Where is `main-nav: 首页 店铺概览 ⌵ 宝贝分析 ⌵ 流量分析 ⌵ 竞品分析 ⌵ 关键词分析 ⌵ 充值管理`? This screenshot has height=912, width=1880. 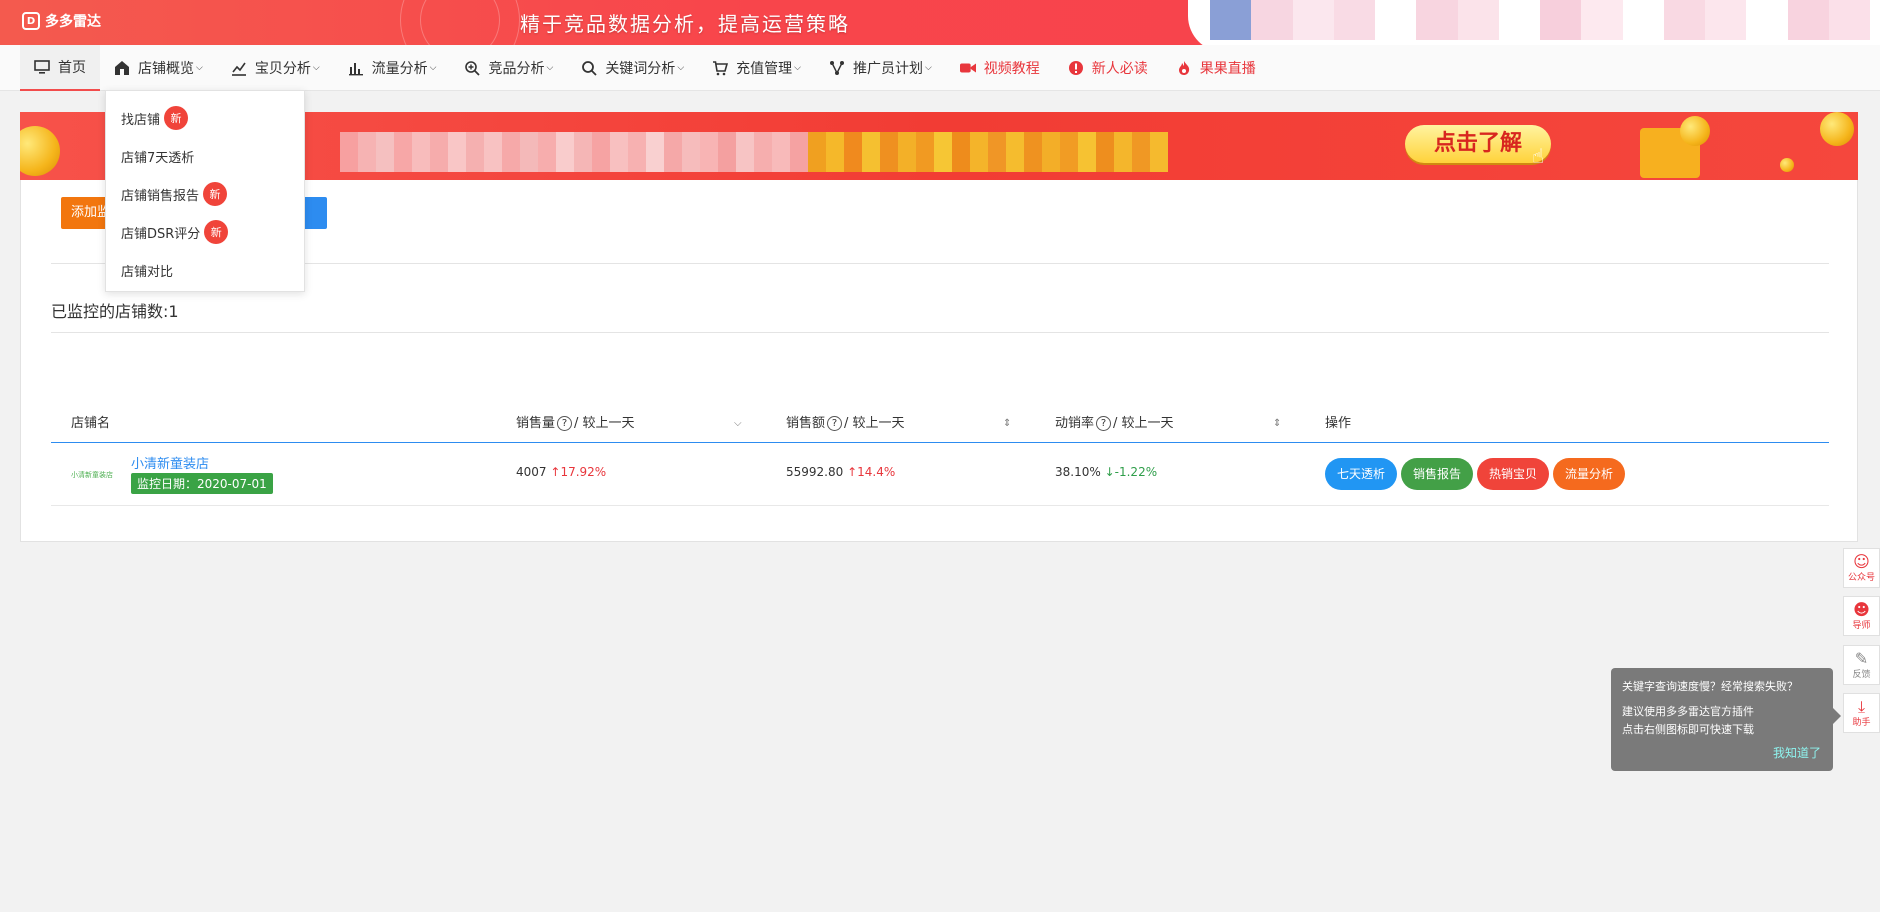
main-nav: 首页 店铺概览 ⌵ 宝贝分析 ⌵ 流量分析 ⌵ 竞品分析 ⌵ 关键词分析 ⌵ 充值管理 is located at coordinates (940, 67).